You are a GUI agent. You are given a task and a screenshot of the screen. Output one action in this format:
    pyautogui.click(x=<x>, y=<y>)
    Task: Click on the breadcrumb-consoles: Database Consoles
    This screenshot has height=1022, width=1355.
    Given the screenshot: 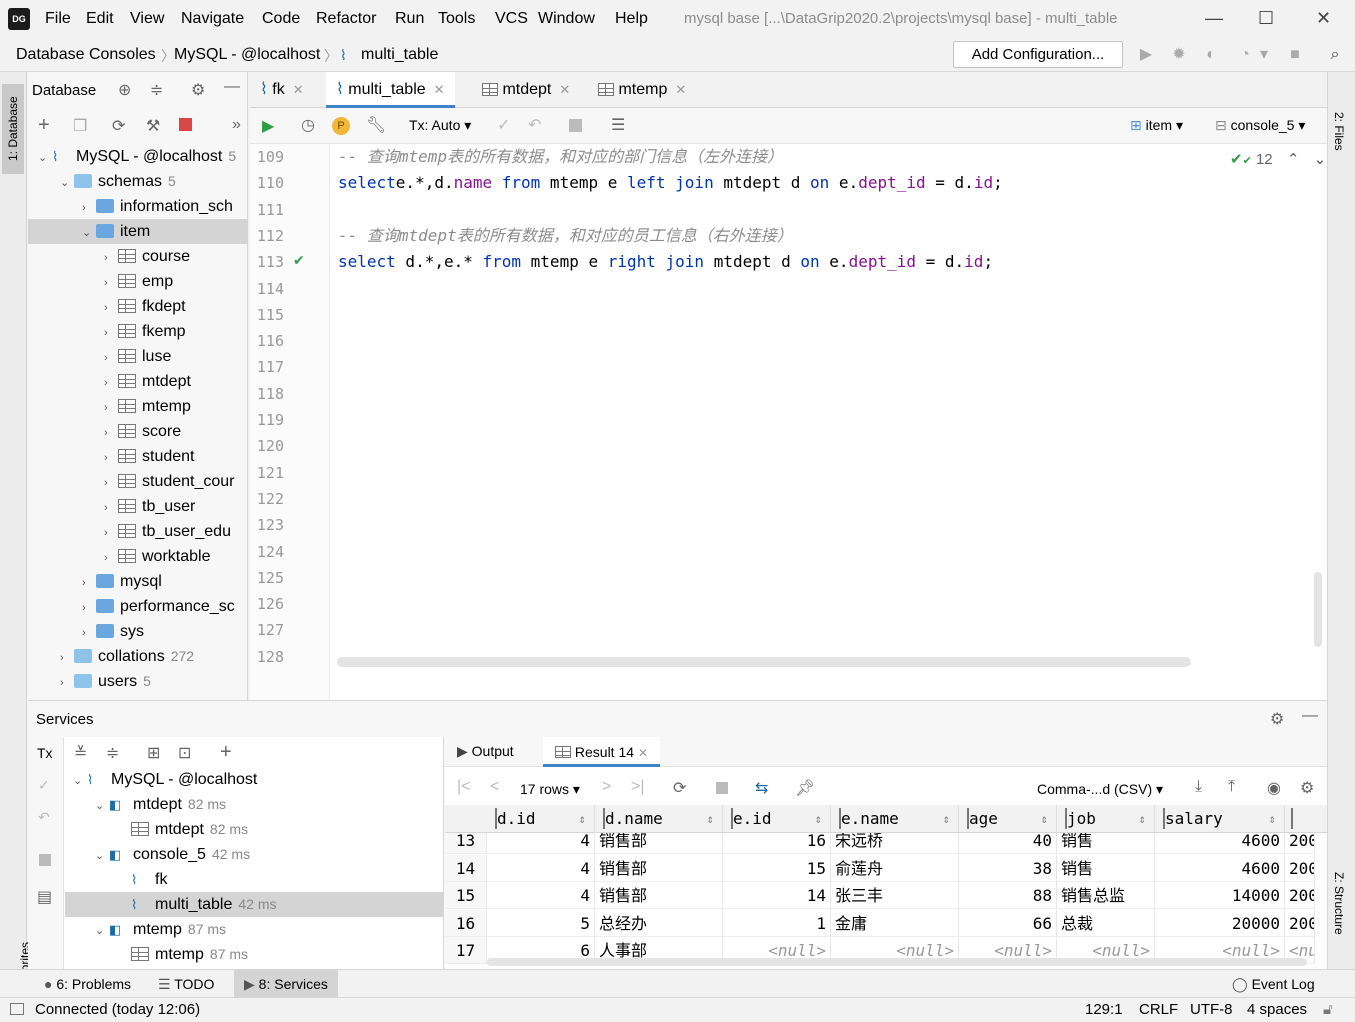 What is the action you would take?
    pyautogui.click(x=86, y=55)
    